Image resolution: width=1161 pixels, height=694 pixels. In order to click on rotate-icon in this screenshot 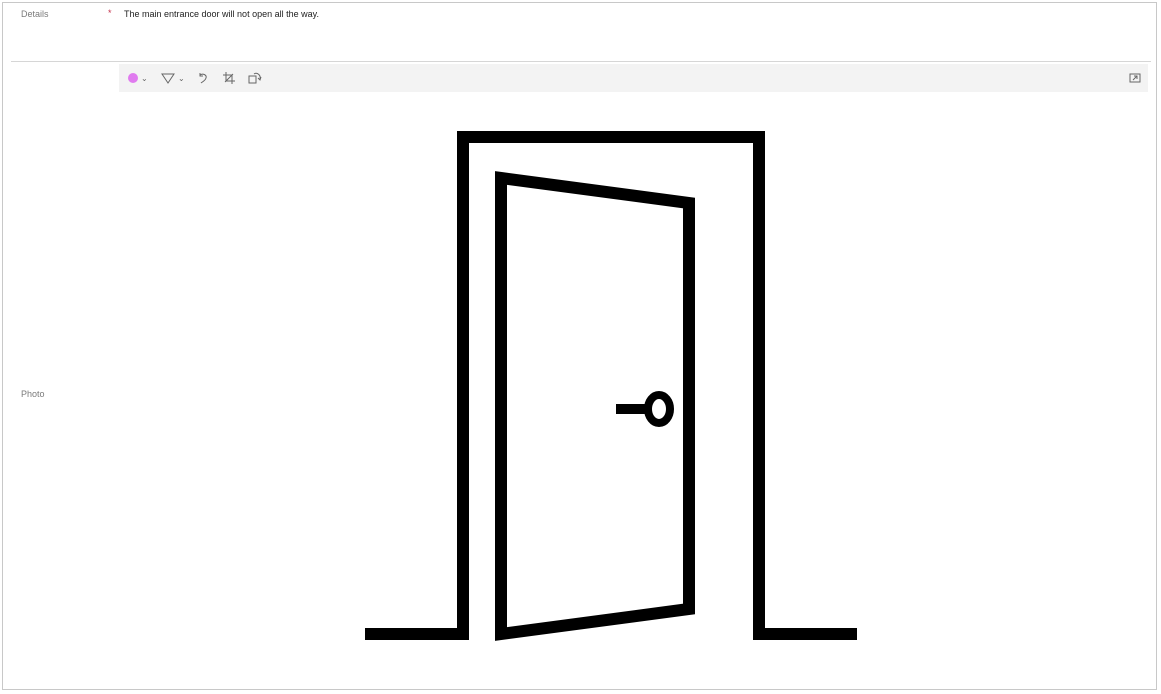, I will do `click(255, 78)`.